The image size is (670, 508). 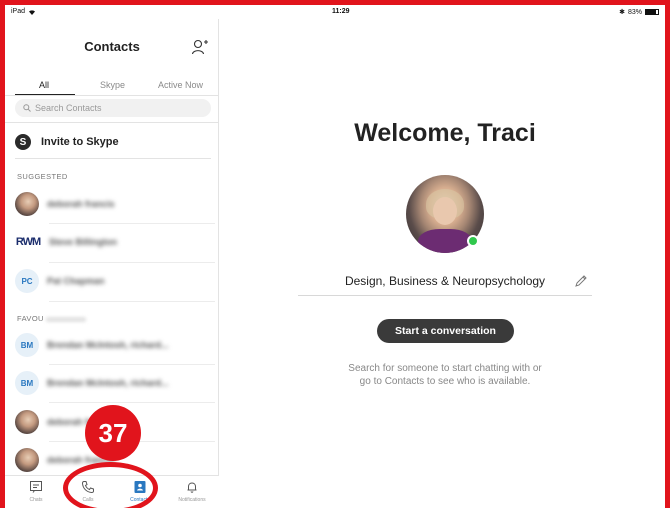 I want to click on step-number-badge: 37, so click(x=113, y=433).